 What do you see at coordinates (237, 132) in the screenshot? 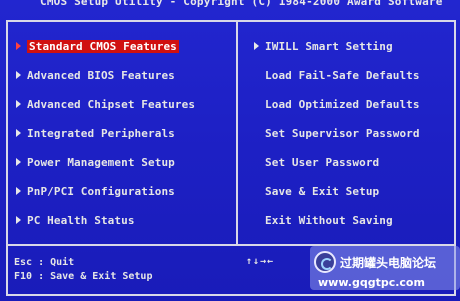
I see `column-divider` at bounding box center [237, 132].